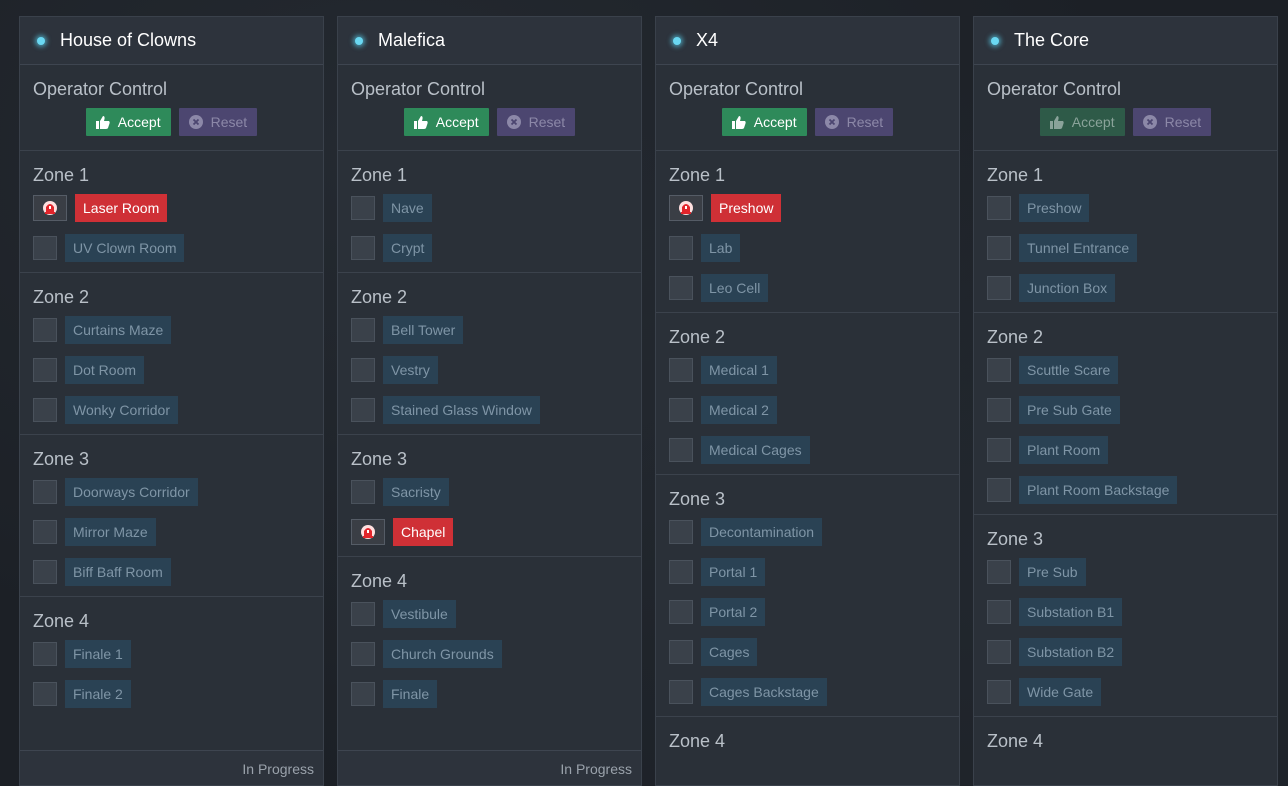 This screenshot has height=786, width=1288. Describe the element at coordinates (1098, 490) in the screenshot. I see `room-label: Plant Room Backstage` at that location.